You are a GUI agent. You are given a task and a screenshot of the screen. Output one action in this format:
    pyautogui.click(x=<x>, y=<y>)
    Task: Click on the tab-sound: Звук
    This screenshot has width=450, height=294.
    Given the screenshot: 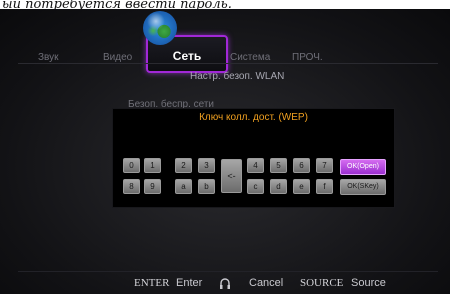 What is the action you would take?
    pyautogui.click(x=48, y=57)
    